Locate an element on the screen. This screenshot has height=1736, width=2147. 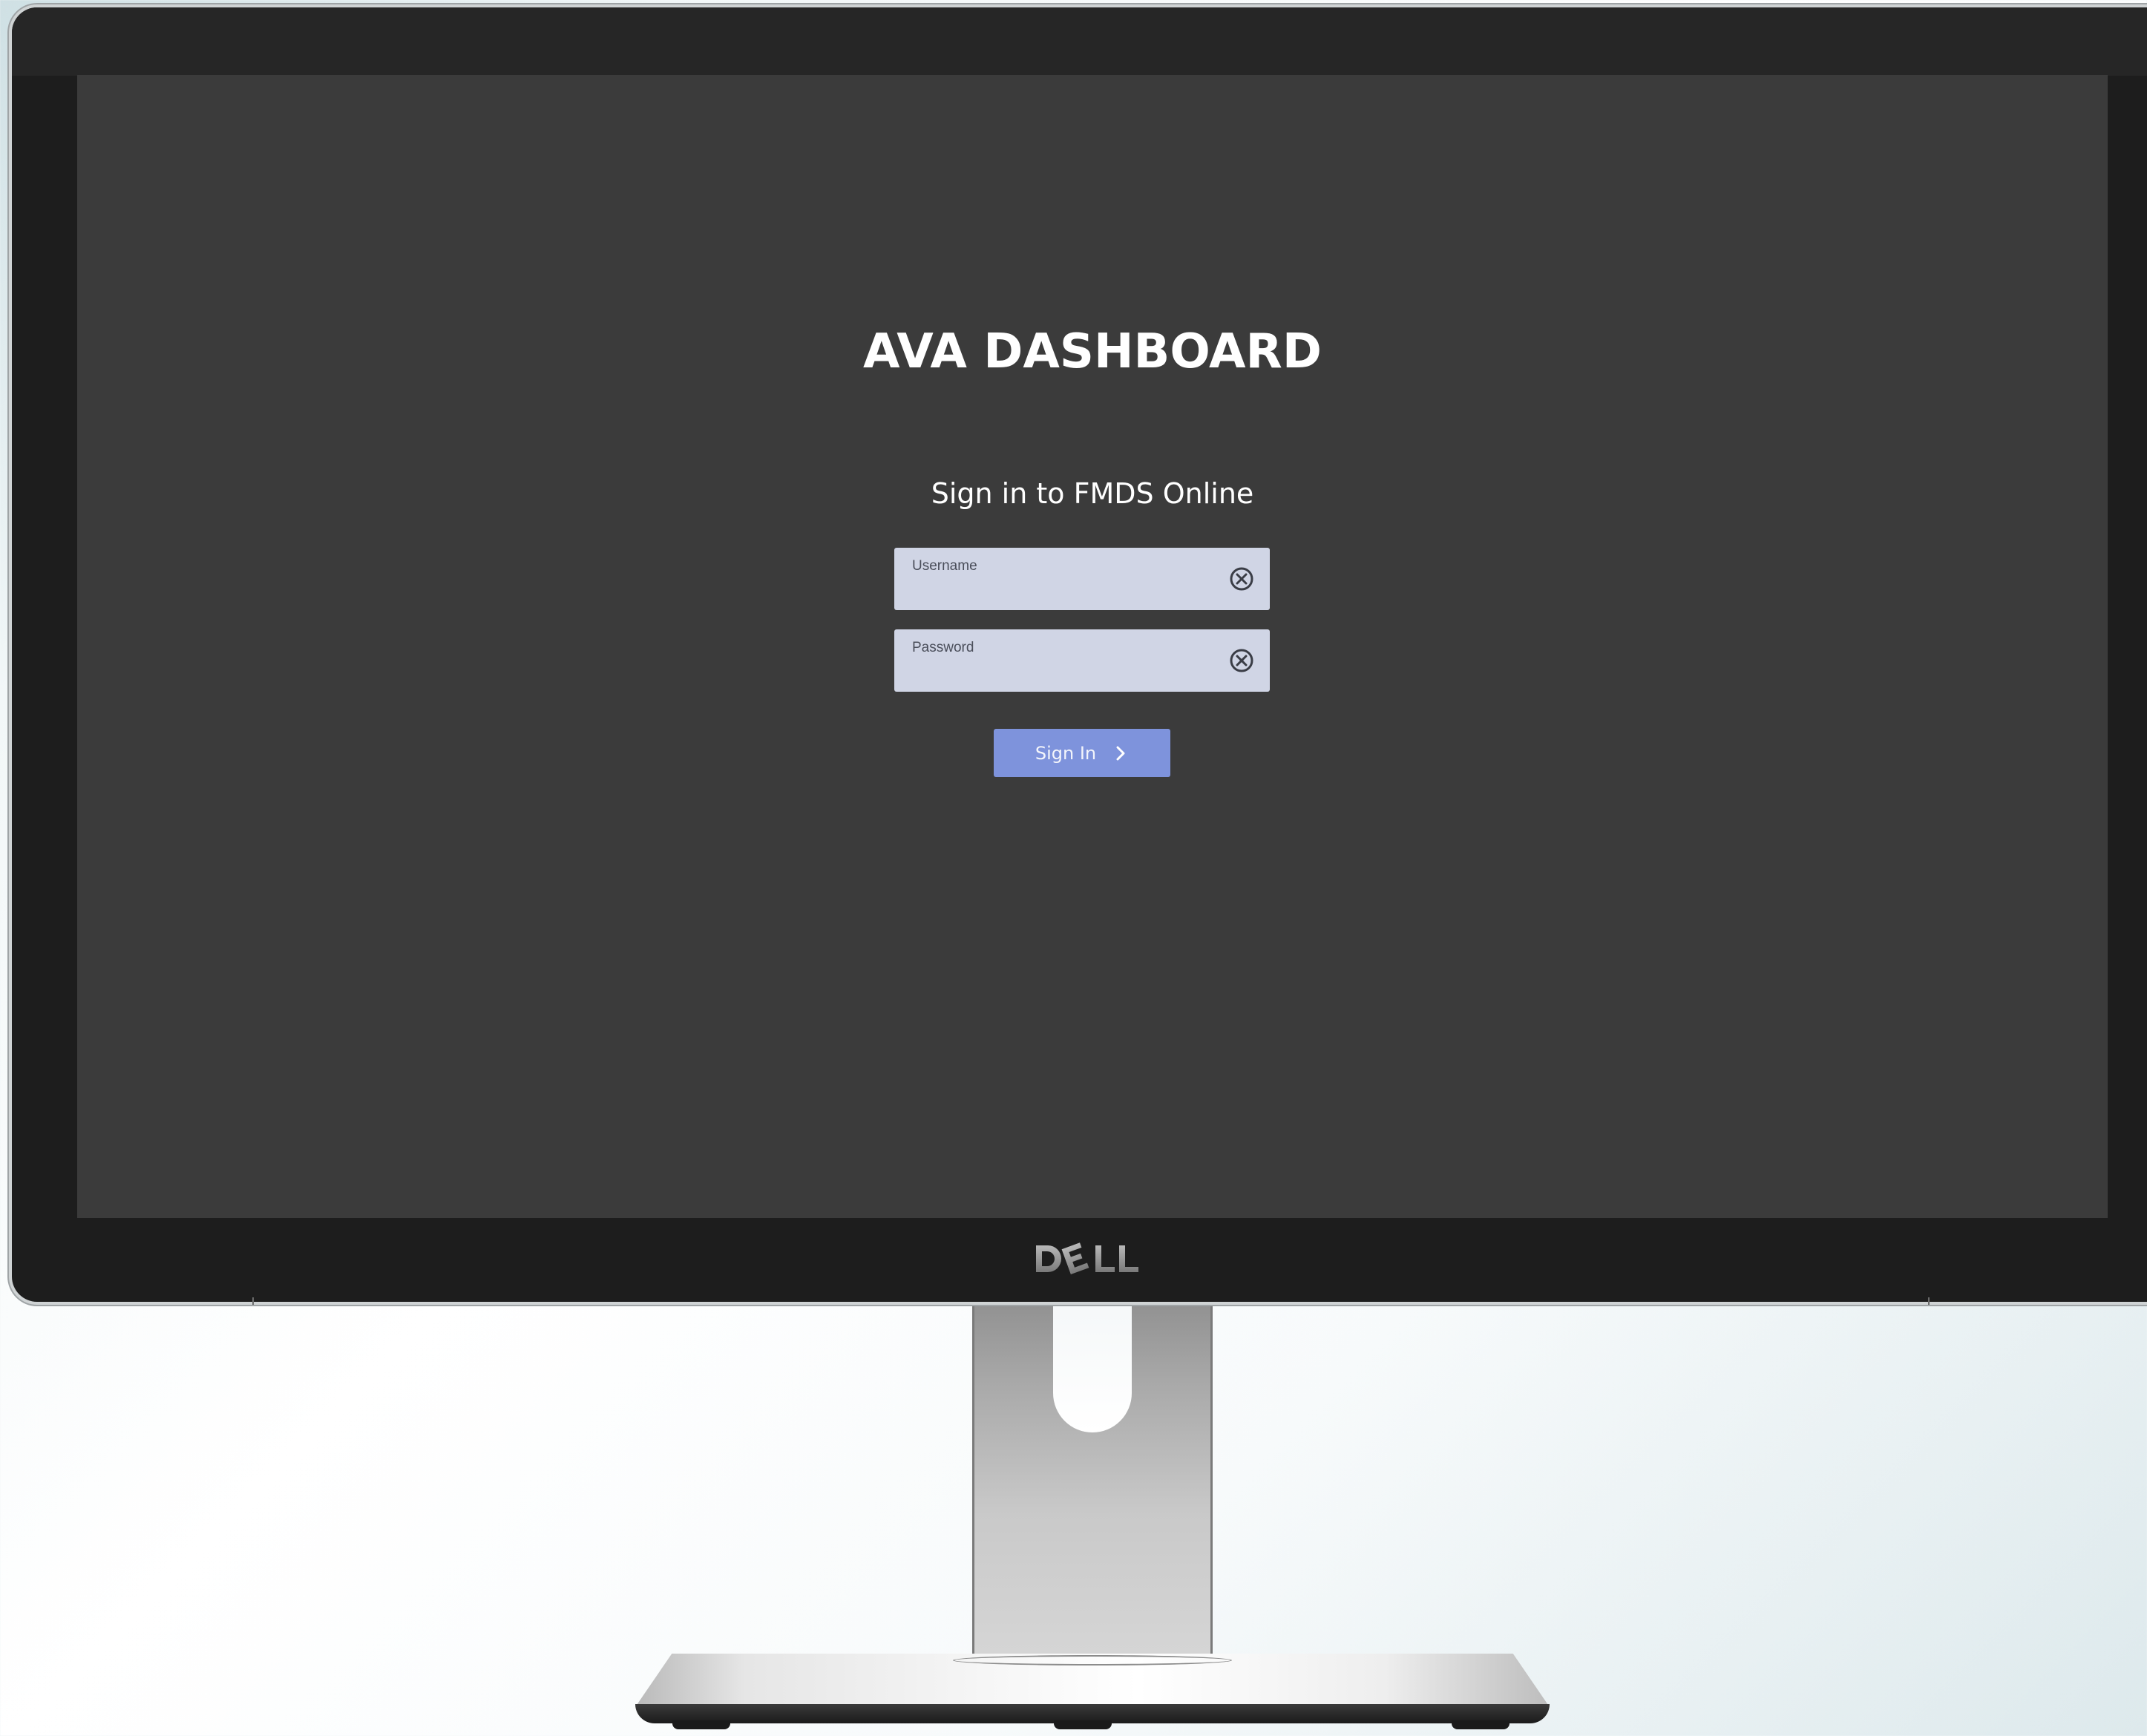
monitor-foot-right is located at coordinates (1481, 1724).